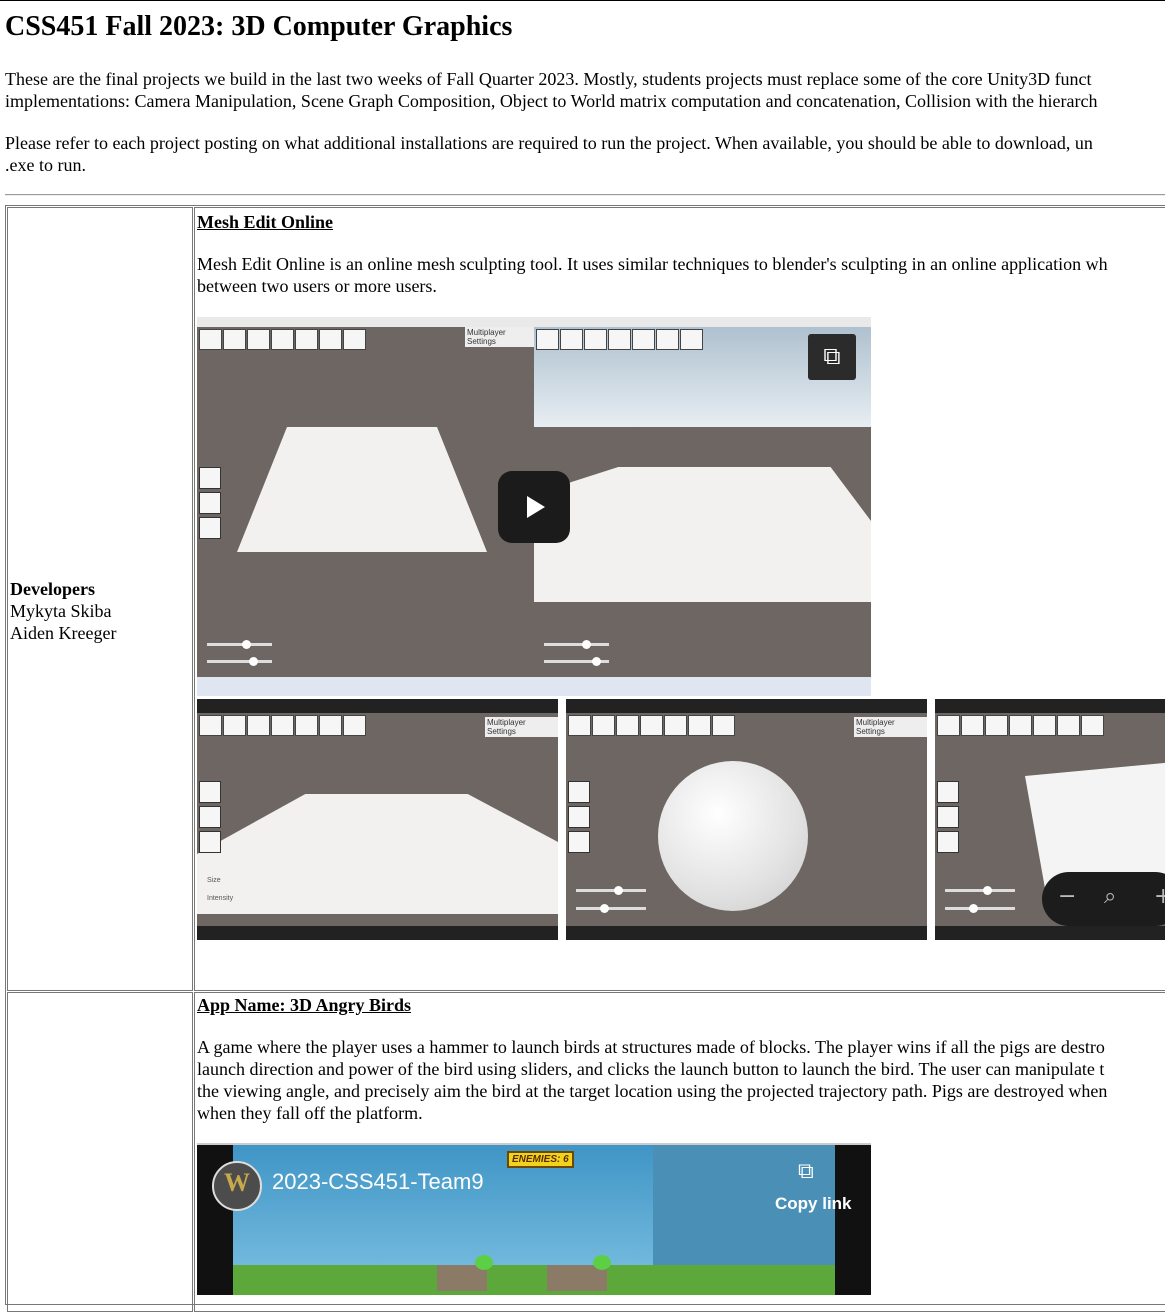 The image size is (1165, 1312). Describe the element at coordinates (585, 195) in the screenshot. I see `divider` at that location.